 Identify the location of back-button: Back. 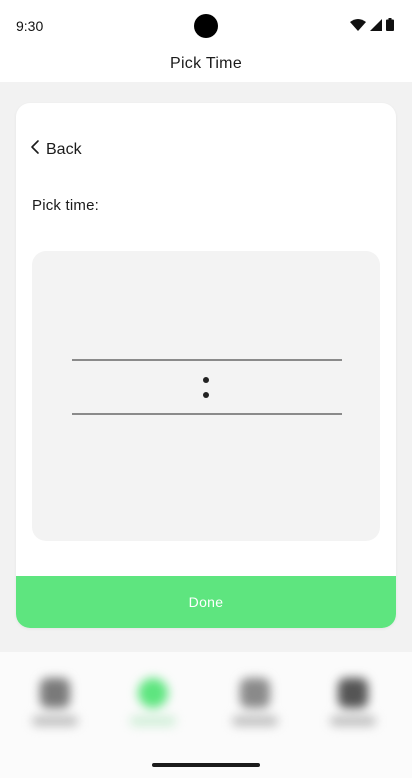
(56, 149).